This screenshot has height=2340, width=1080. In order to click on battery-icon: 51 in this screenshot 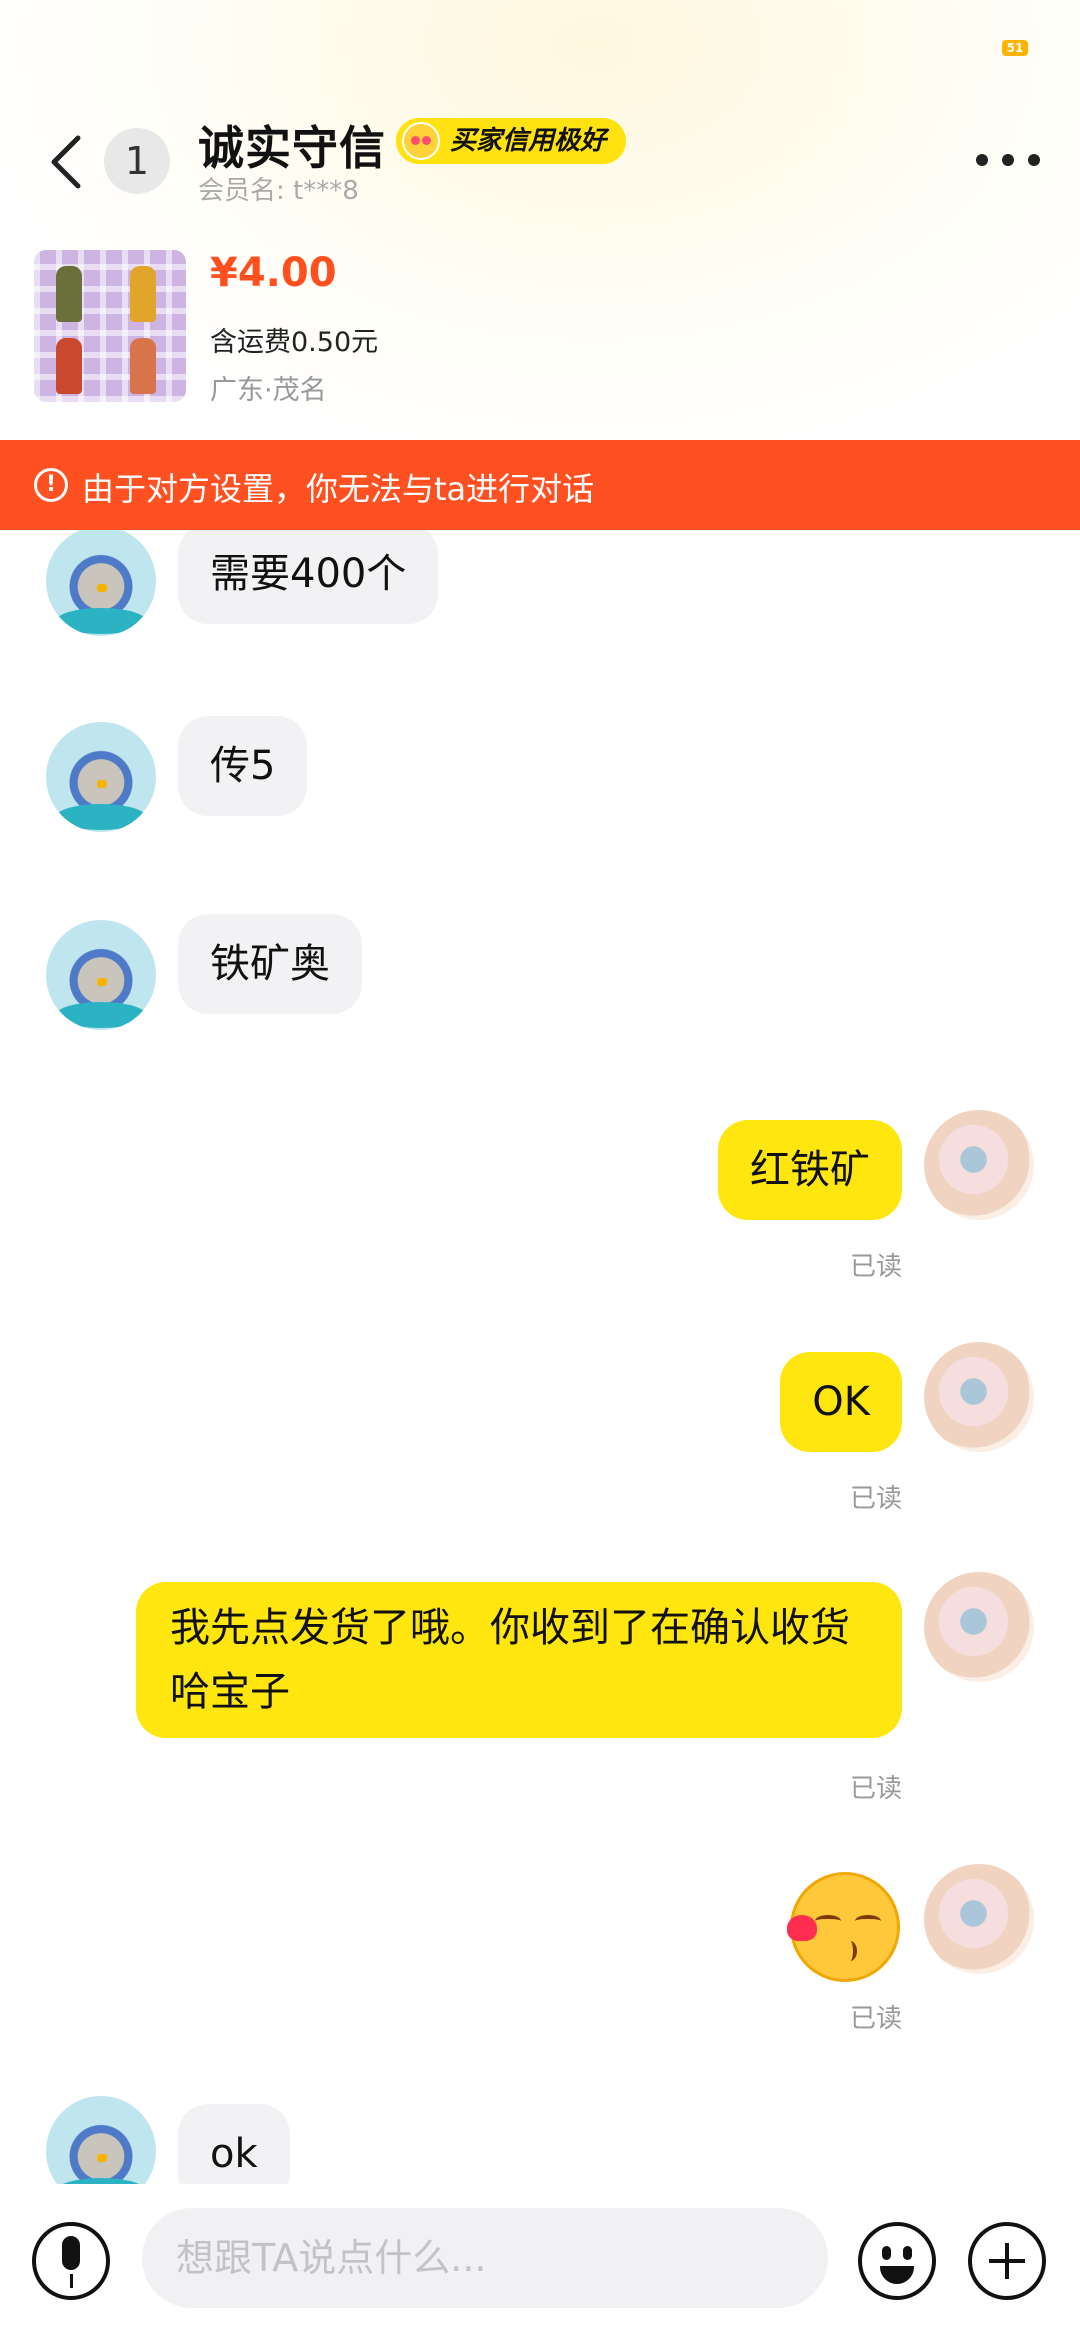, I will do `click(1015, 48)`.